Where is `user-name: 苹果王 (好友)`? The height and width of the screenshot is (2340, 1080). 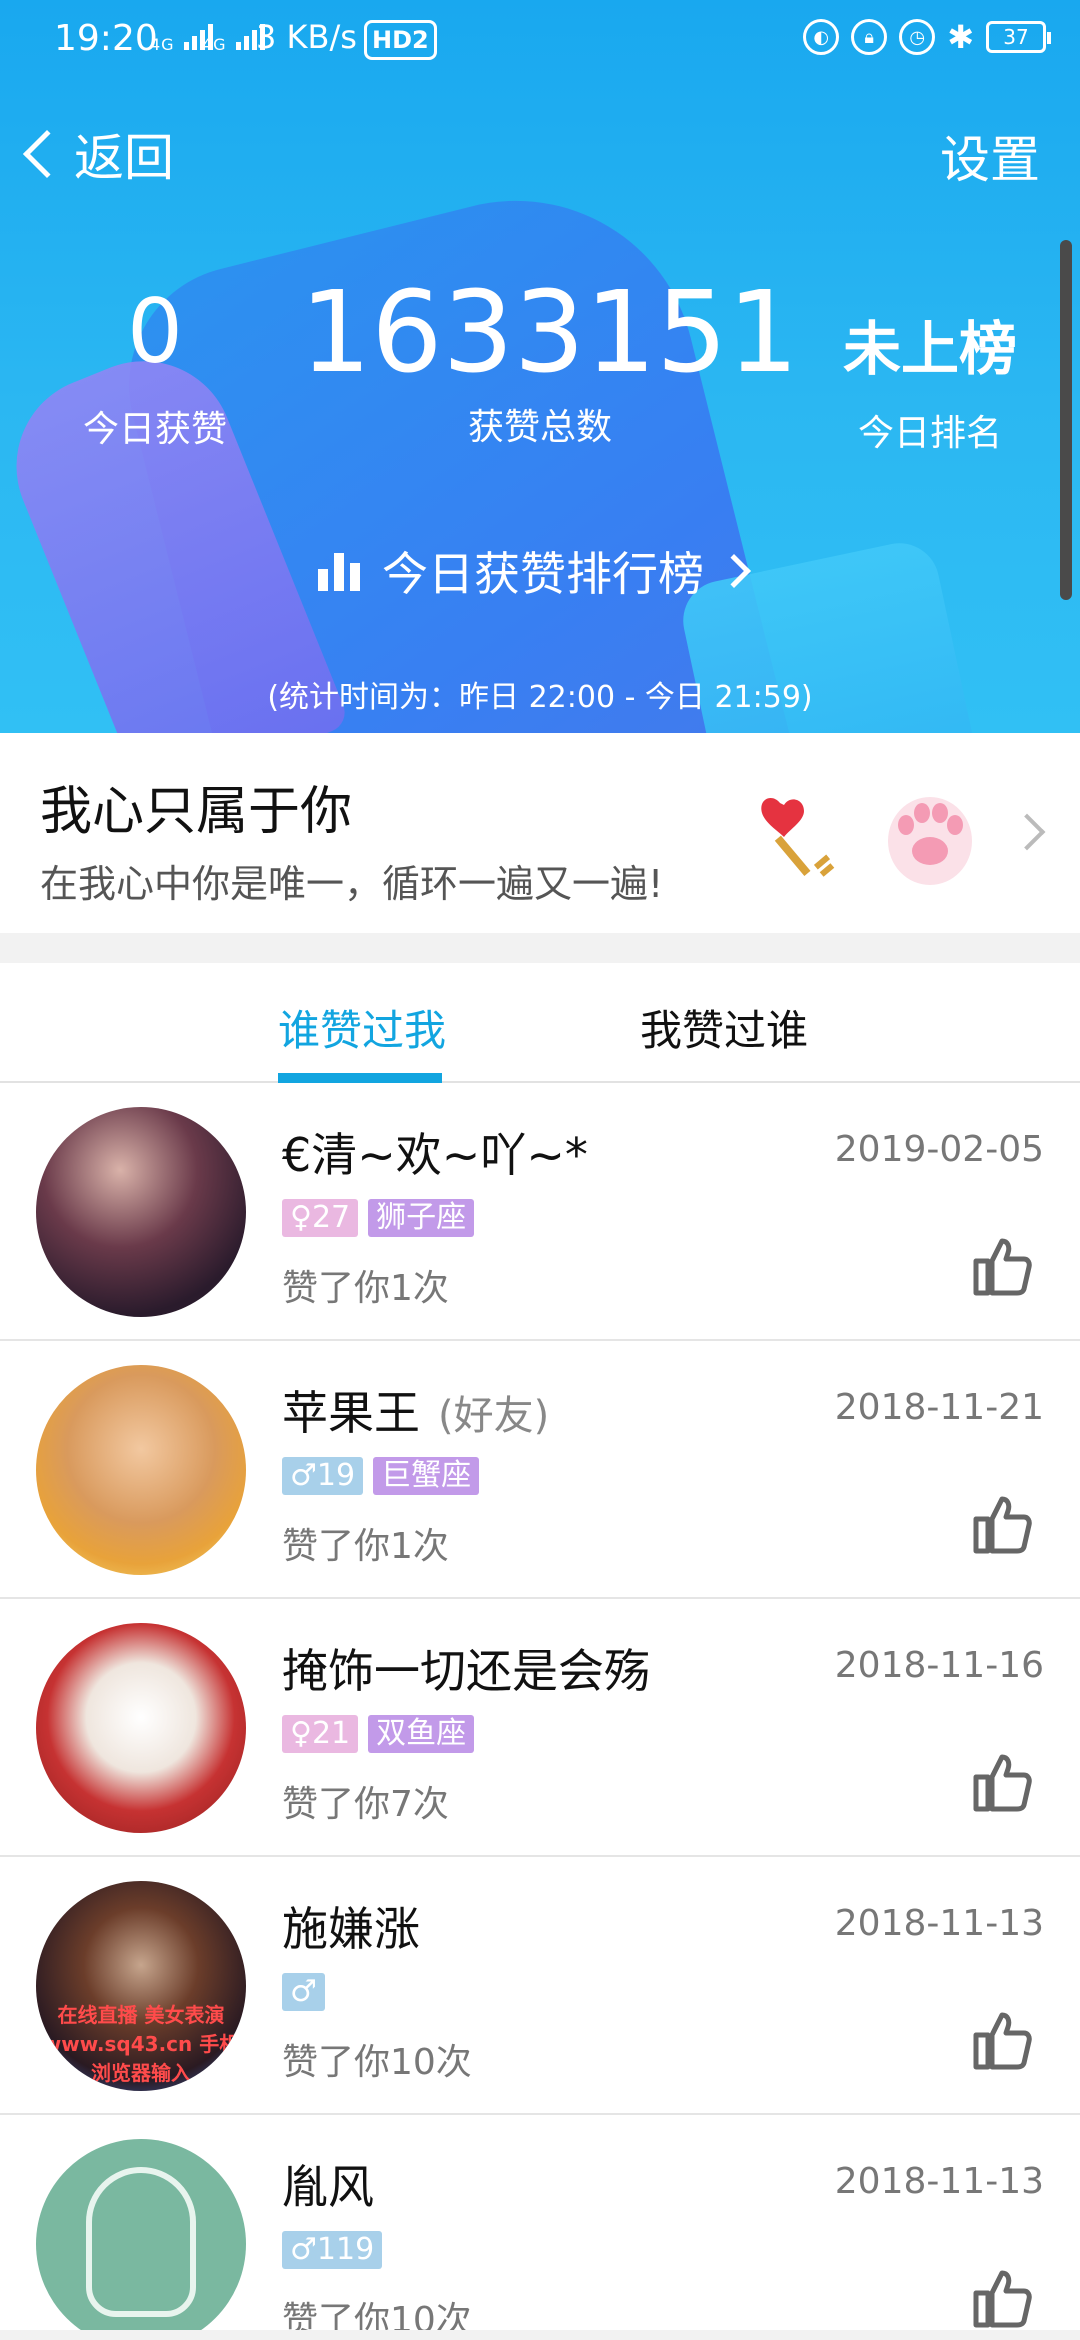
user-name: 苹果王 (好友) is located at coordinates (416, 1413).